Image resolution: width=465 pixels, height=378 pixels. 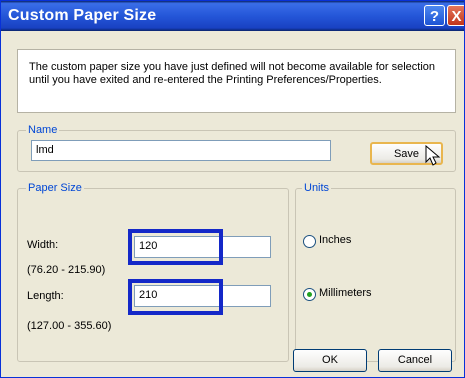 I want to click on length-highlight-box, so click(x=175, y=297).